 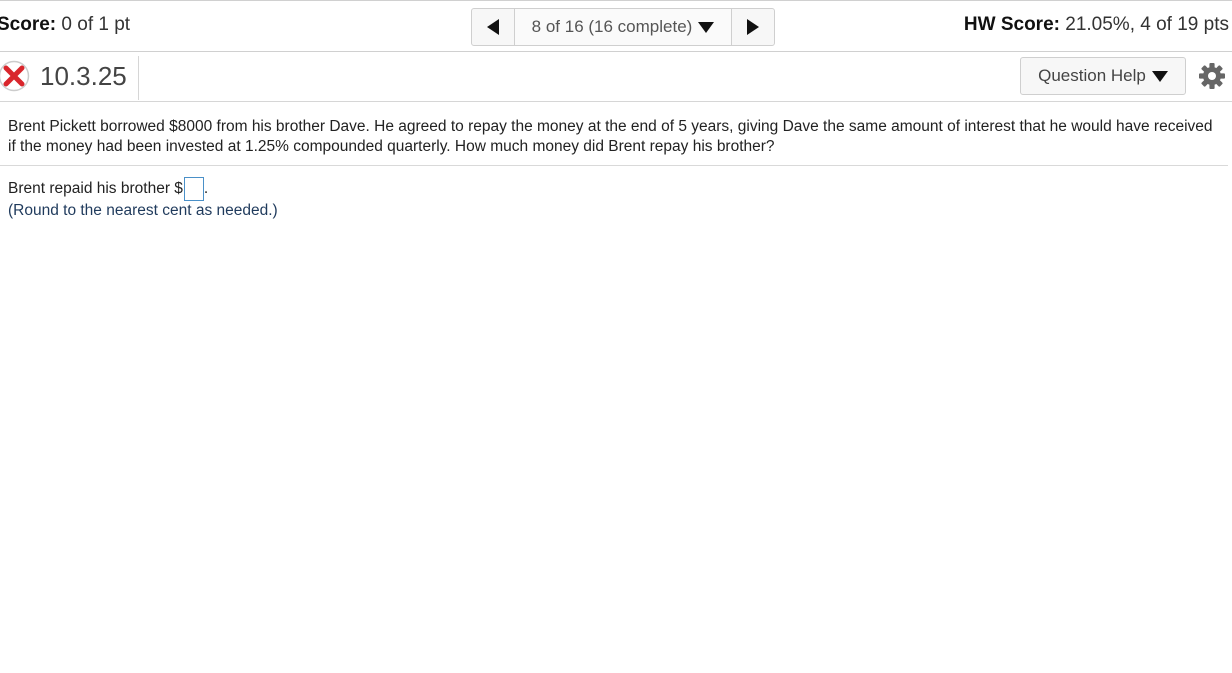 What do you see at coordinates (706, 27) in the screenshot?
I see `triangle-down-icon` at bounding box center [706, 27].